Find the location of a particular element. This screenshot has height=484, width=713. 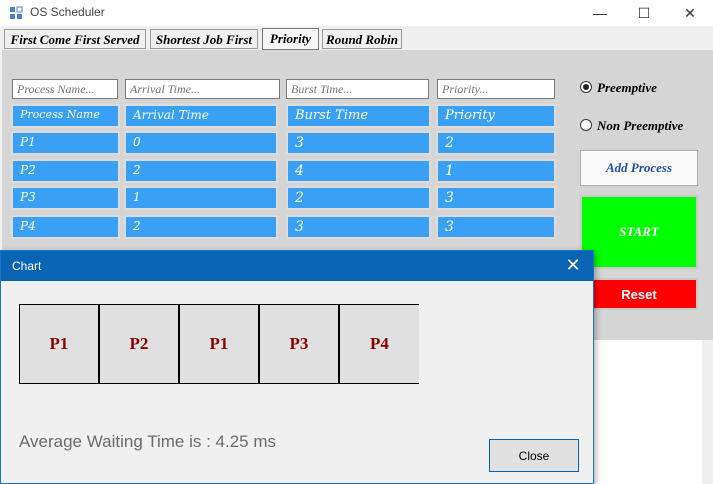

reset-button: Reset is located at coordinates (639, 294).